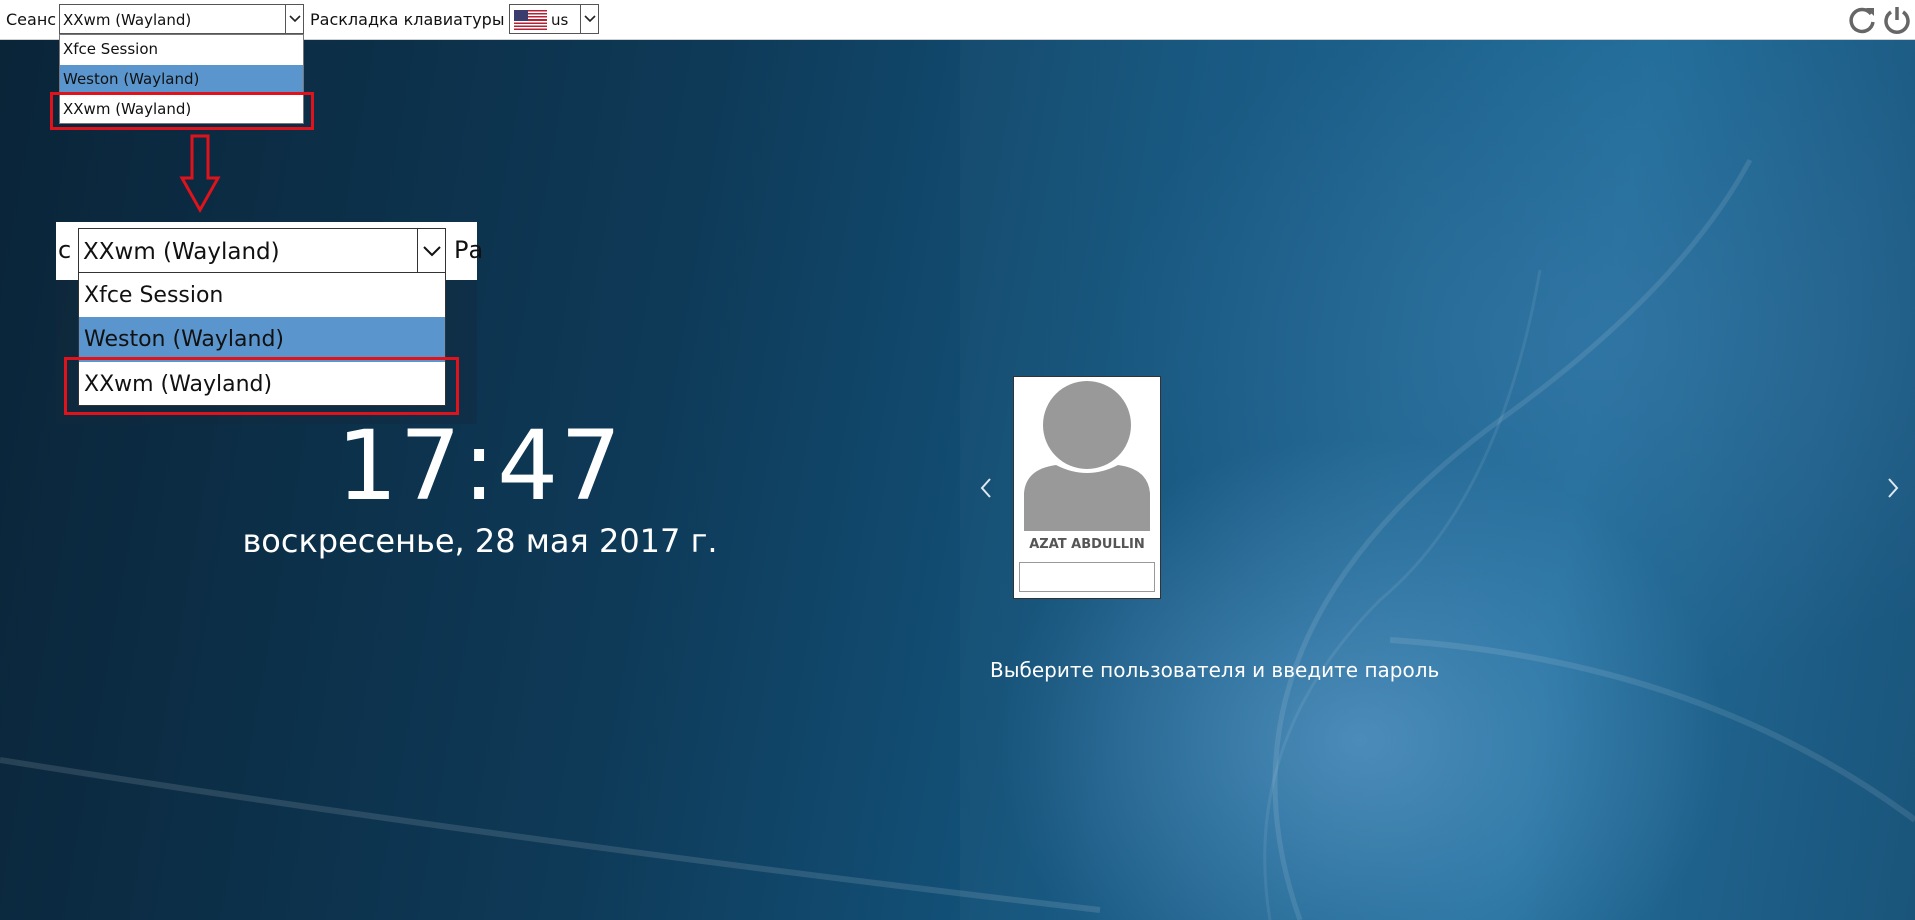  What do you see at coordinates (530, 20) in the screenshot?
I see `us-flag-icon` at bounding box center [530, 20].